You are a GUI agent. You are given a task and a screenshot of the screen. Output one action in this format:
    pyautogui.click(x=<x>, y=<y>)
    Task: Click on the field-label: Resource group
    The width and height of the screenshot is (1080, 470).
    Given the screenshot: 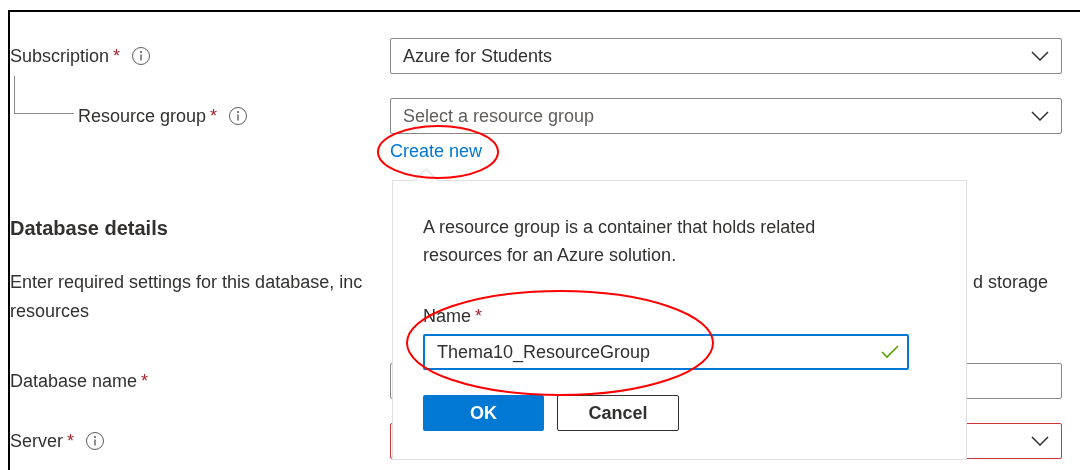 What is the action you would take?
    pyautogui.click(x=142, y=116)
    